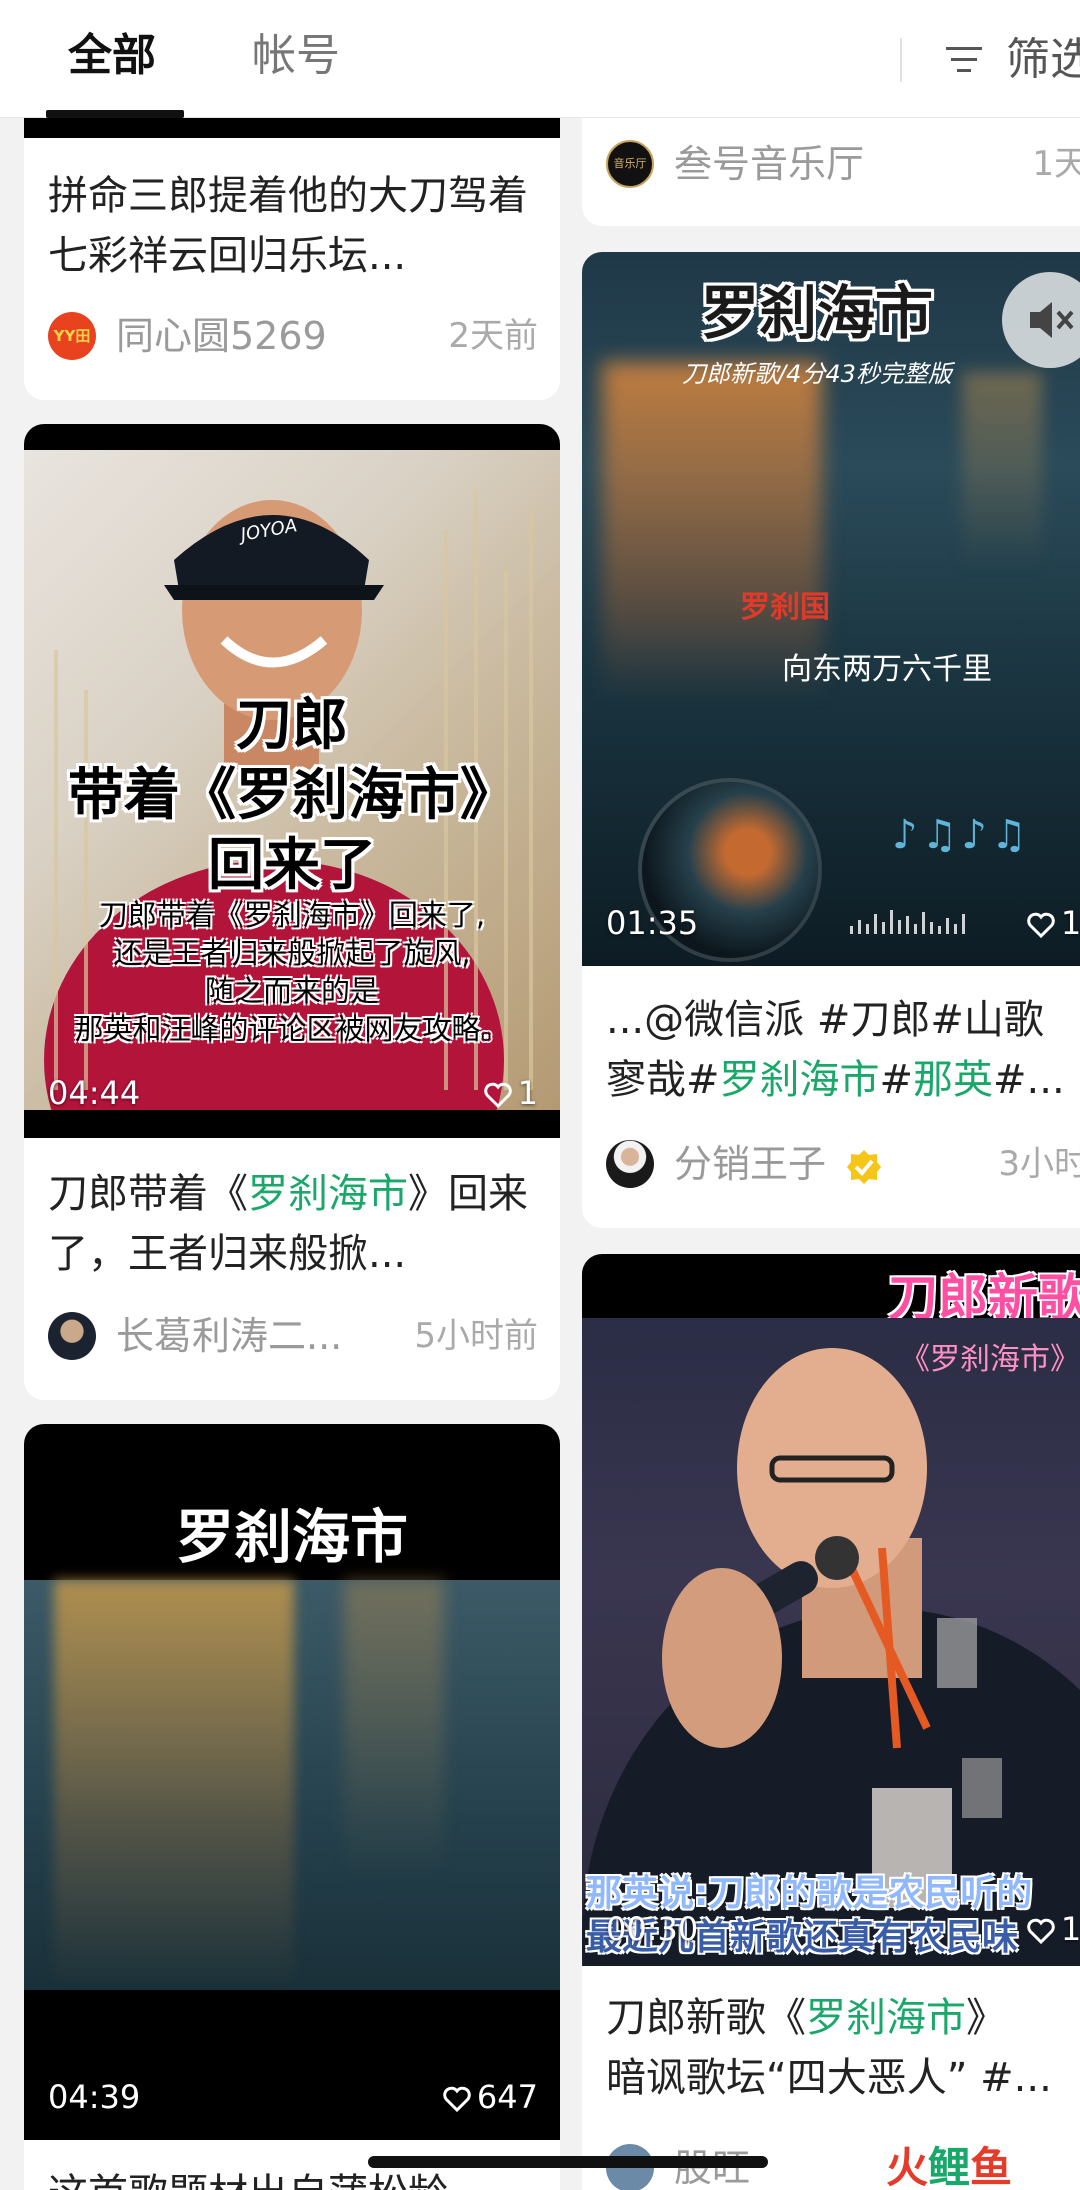 This screenshot has width=1080, height=2190. I want to click on avatar: YY田, so click(72, 336).